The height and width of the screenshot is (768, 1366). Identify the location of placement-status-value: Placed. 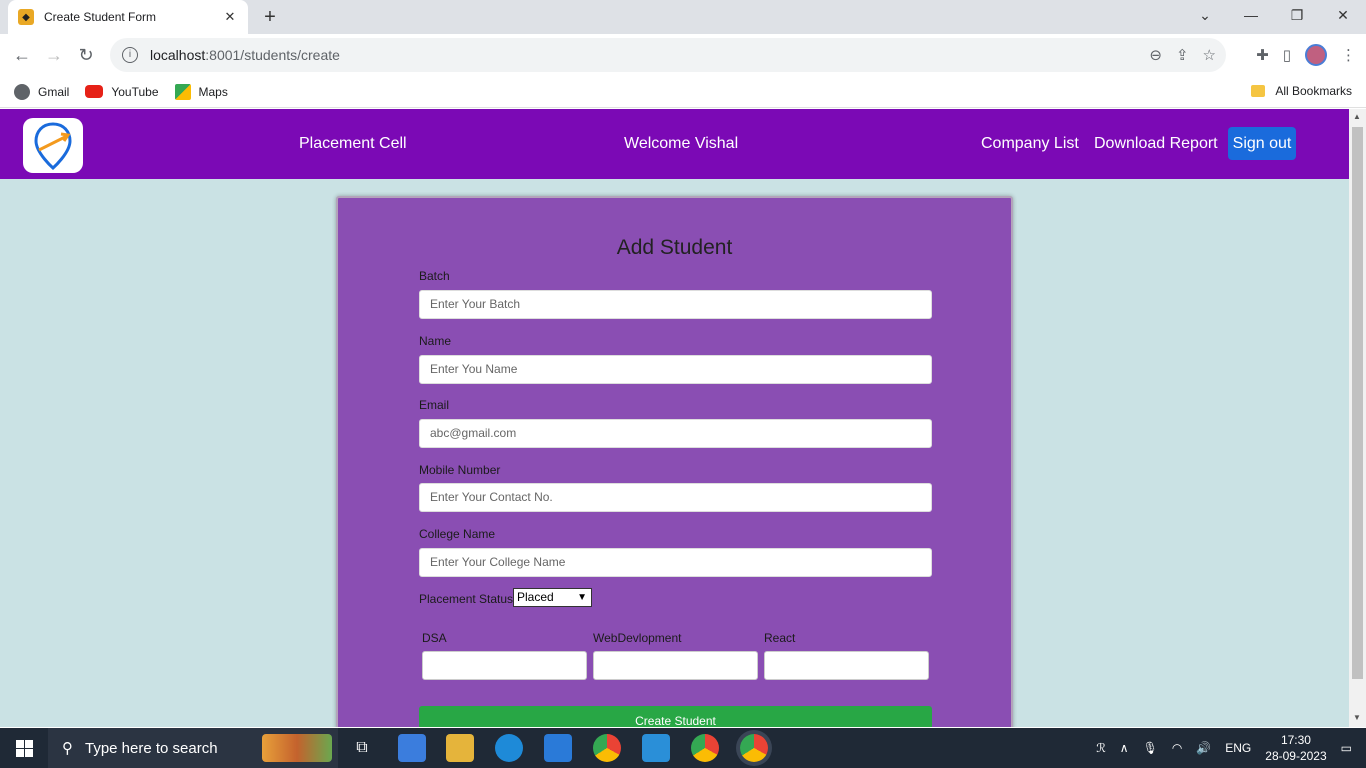
(535, 597).